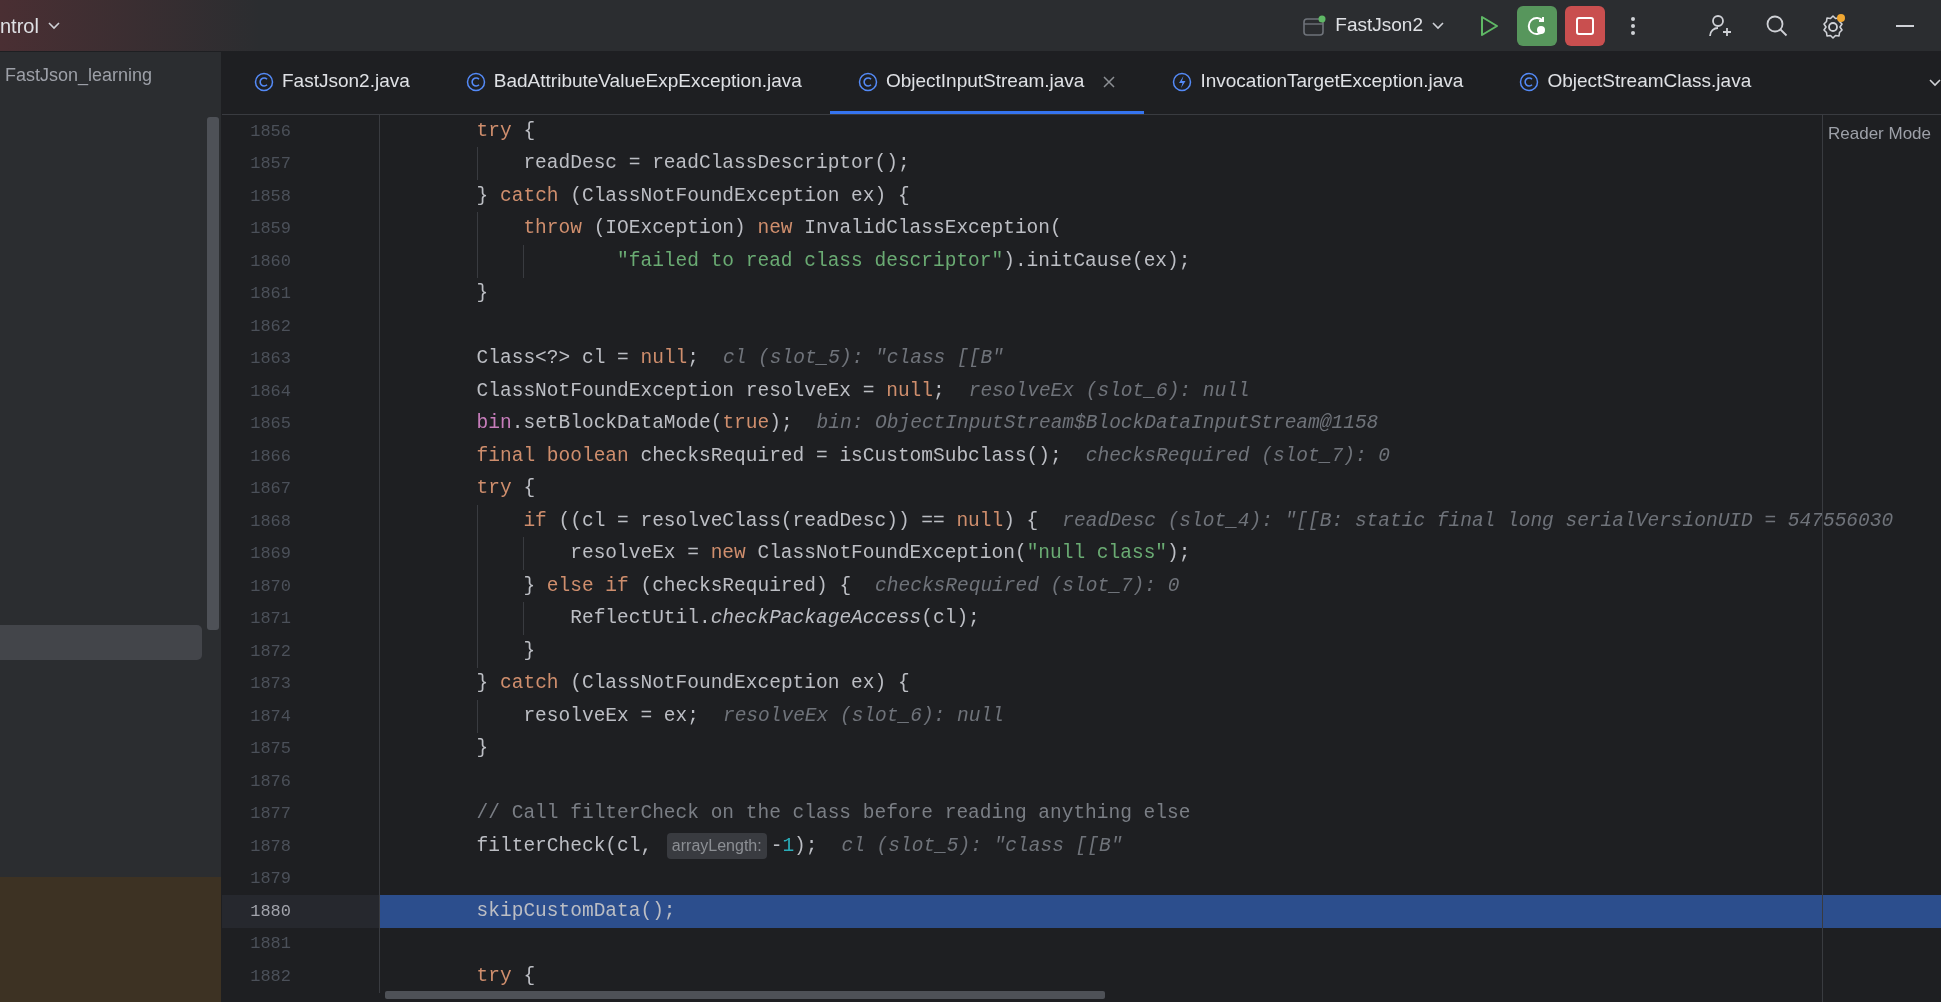  Describe the element at coordinates (792, 229) in the screenshot. I see `code-text: throw (IOException) new InvalidClassException(` at that location.